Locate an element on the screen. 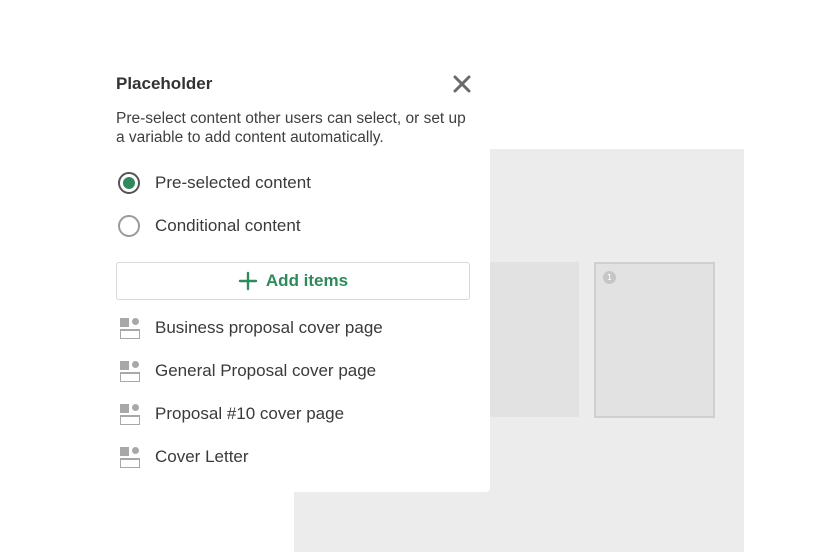  plus-icon is located at coordinates (248, 281).